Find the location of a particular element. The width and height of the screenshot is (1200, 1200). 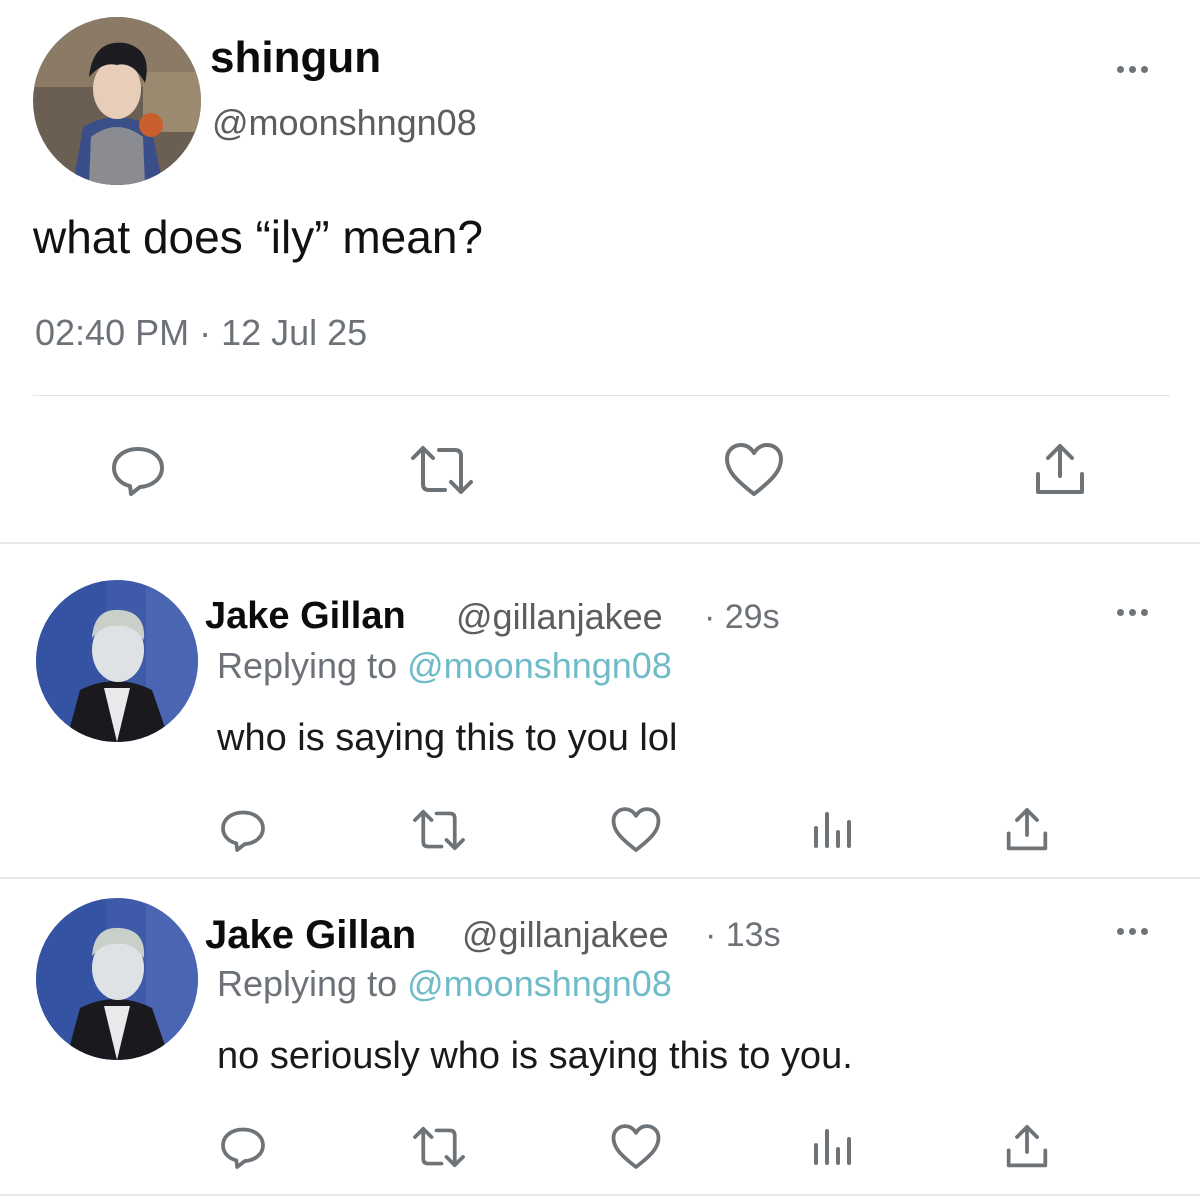

user-handle: @moonshngn08 is located at coordinates (344, 123).